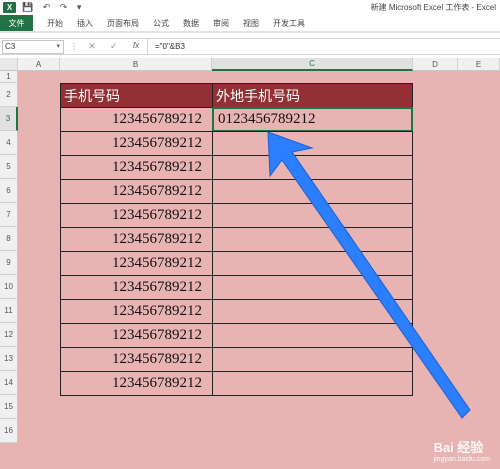  What do you see at coordinates (9, 95) in the screenshot?
I see `row-header: 2` at bounding box center [9, 95].